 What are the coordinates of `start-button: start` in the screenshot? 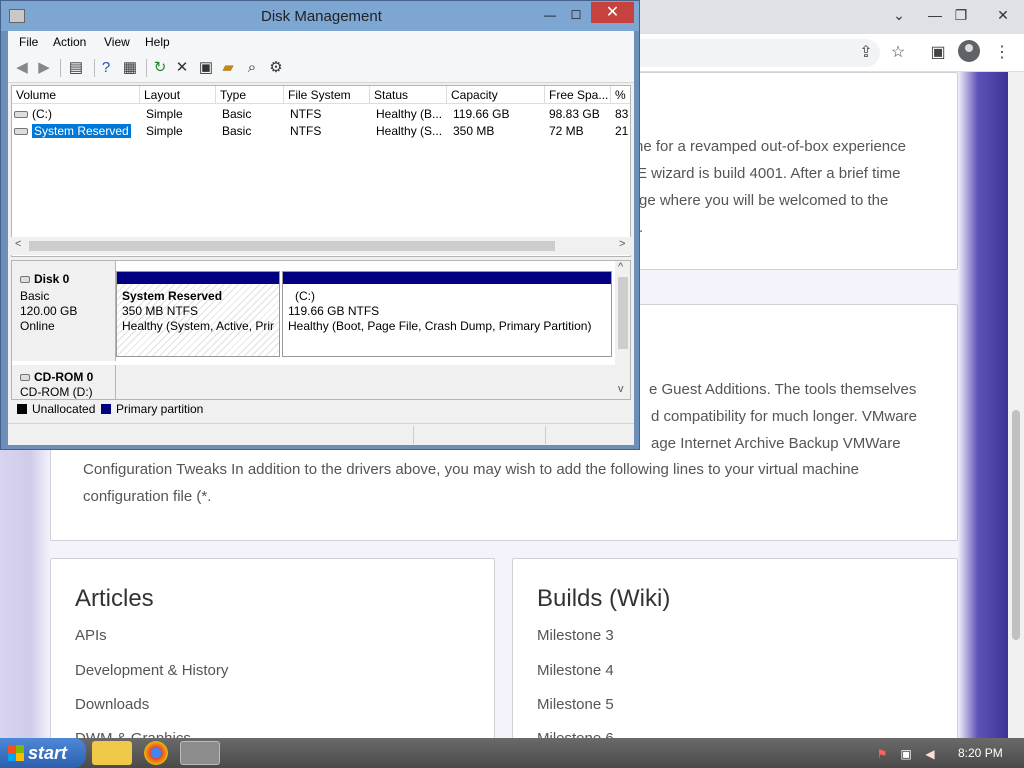 It's located at (43, 753).